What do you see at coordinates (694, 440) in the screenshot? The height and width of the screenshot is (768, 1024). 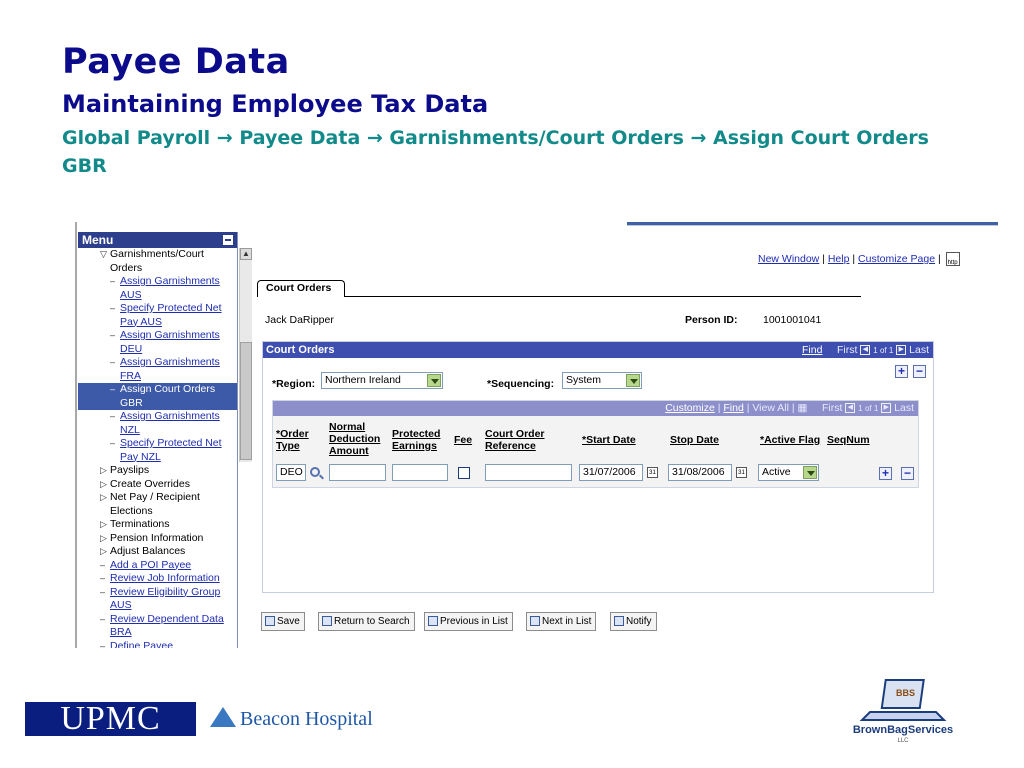 I see `col-stop-date: Stop Date` at bounding box center [694, 440].